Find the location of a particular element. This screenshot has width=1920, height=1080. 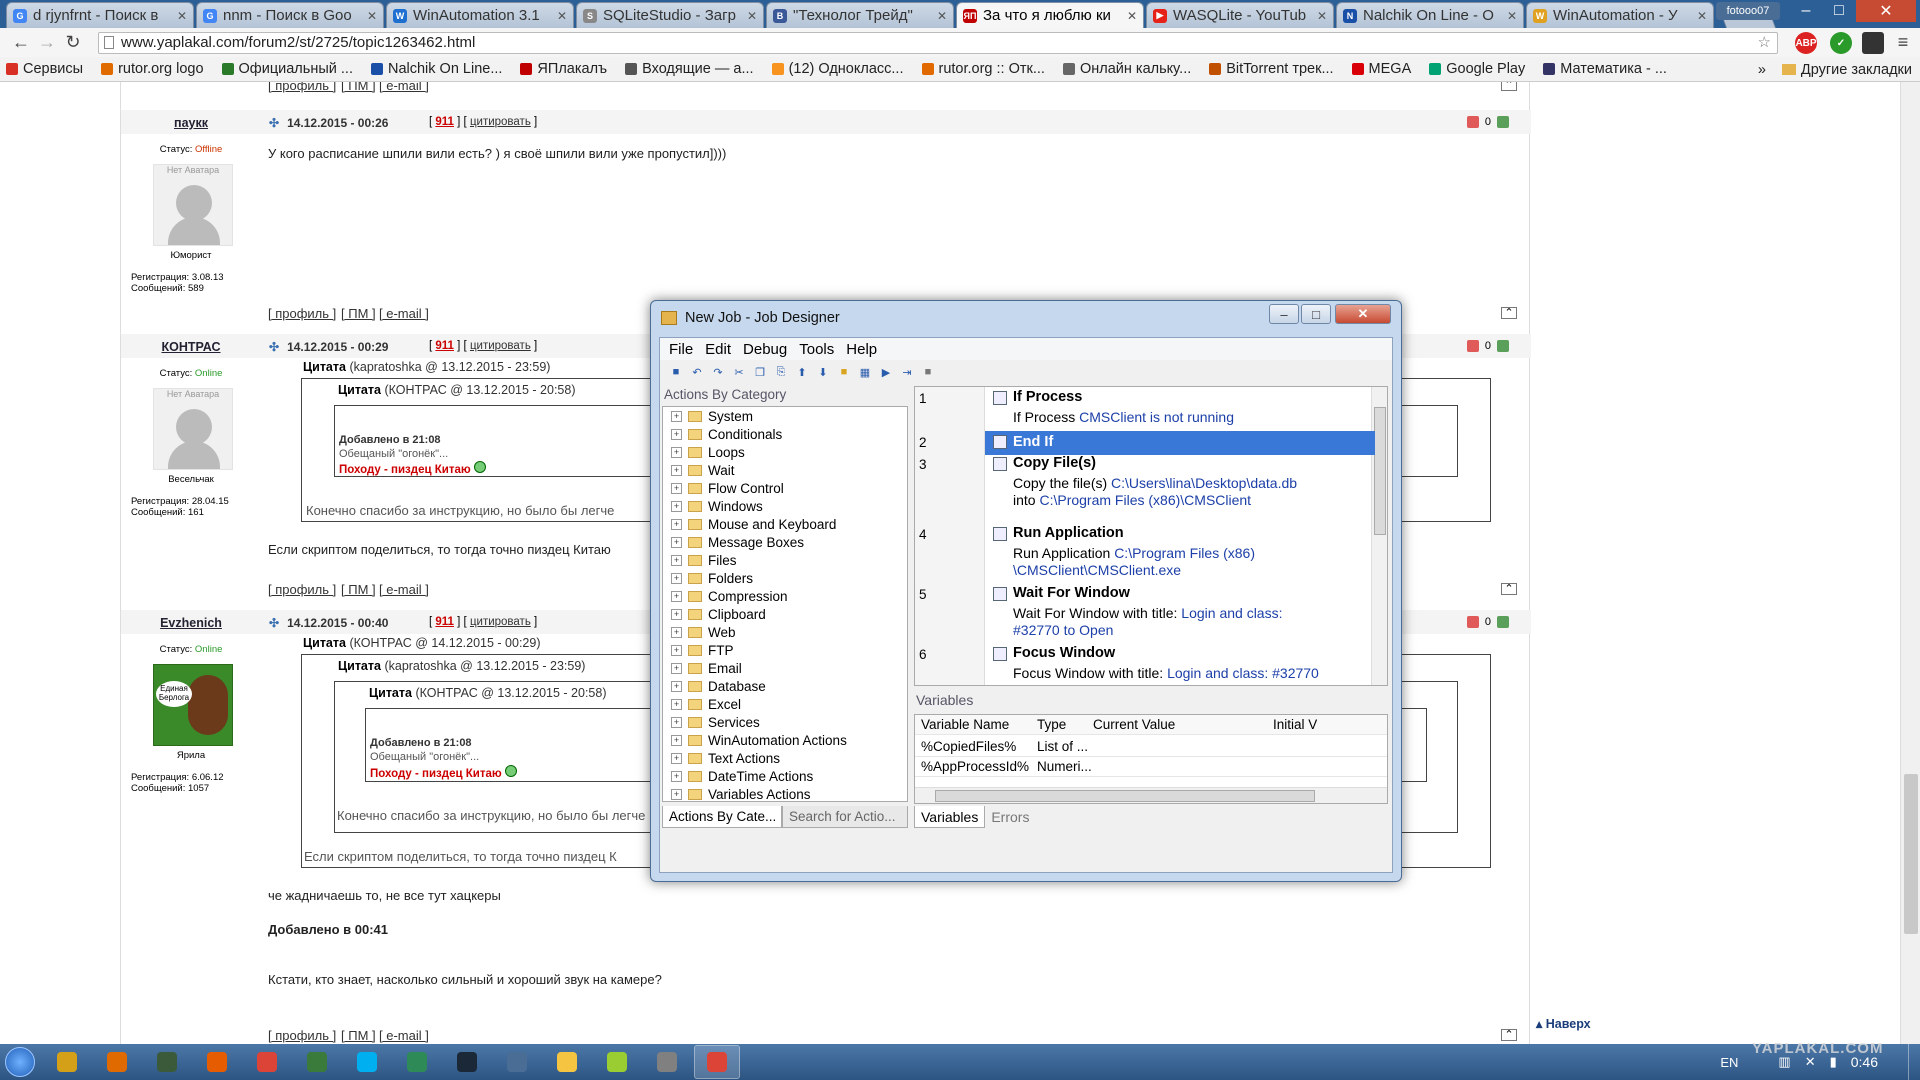

maximize-window-button: □ is located at coordinates (1839, 11).